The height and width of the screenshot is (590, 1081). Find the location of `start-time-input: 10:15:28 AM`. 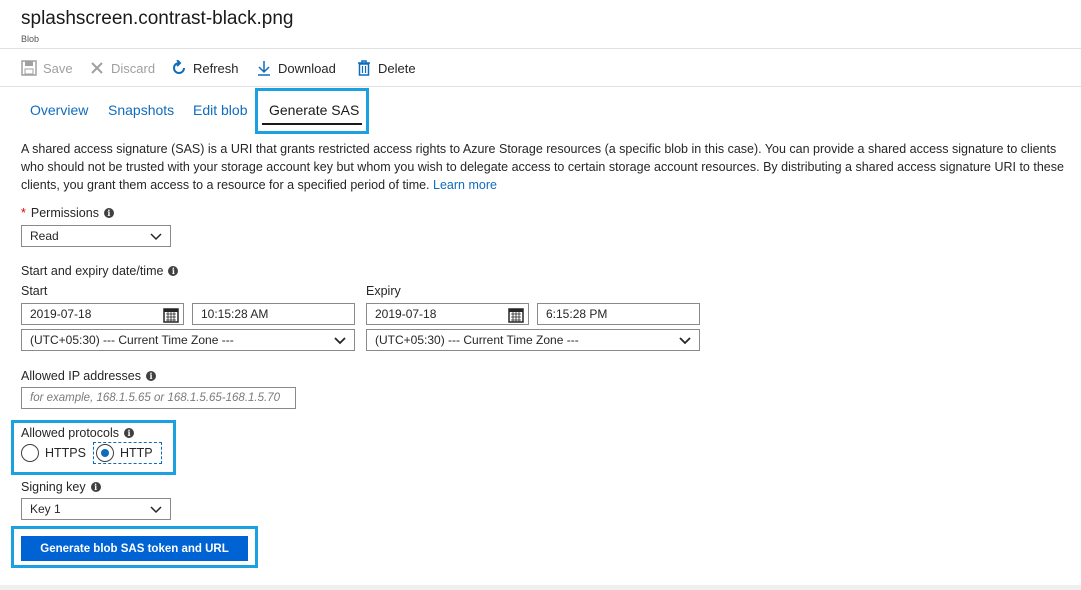

start-time-input: 10:15:28 AM is located at coordinates (273, 314).